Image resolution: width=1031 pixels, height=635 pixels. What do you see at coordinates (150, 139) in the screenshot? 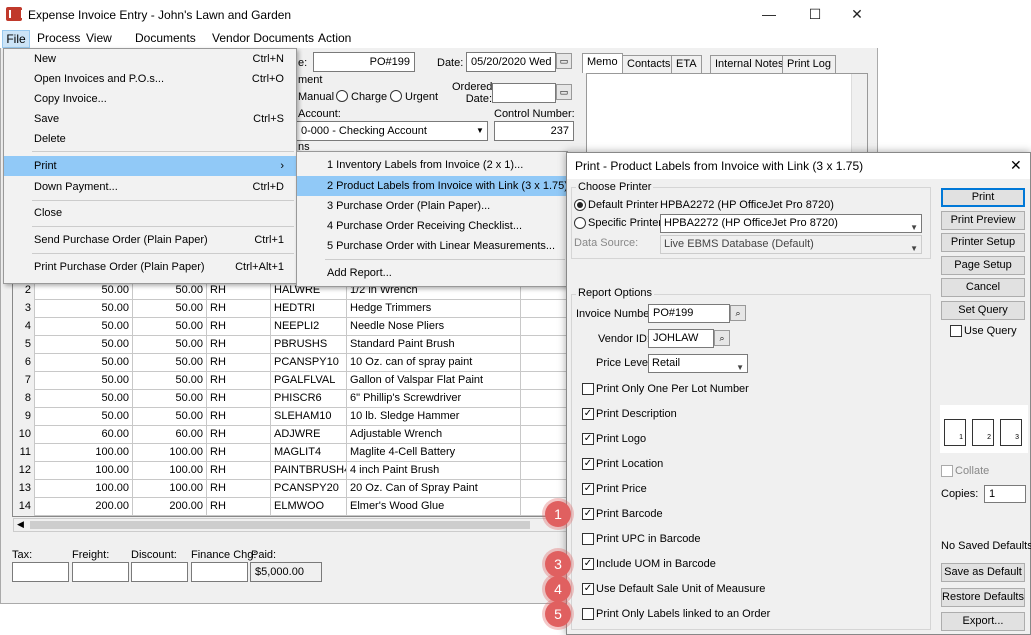
I see `menu-item-delete: Delete` at bounding box center [150, 139].